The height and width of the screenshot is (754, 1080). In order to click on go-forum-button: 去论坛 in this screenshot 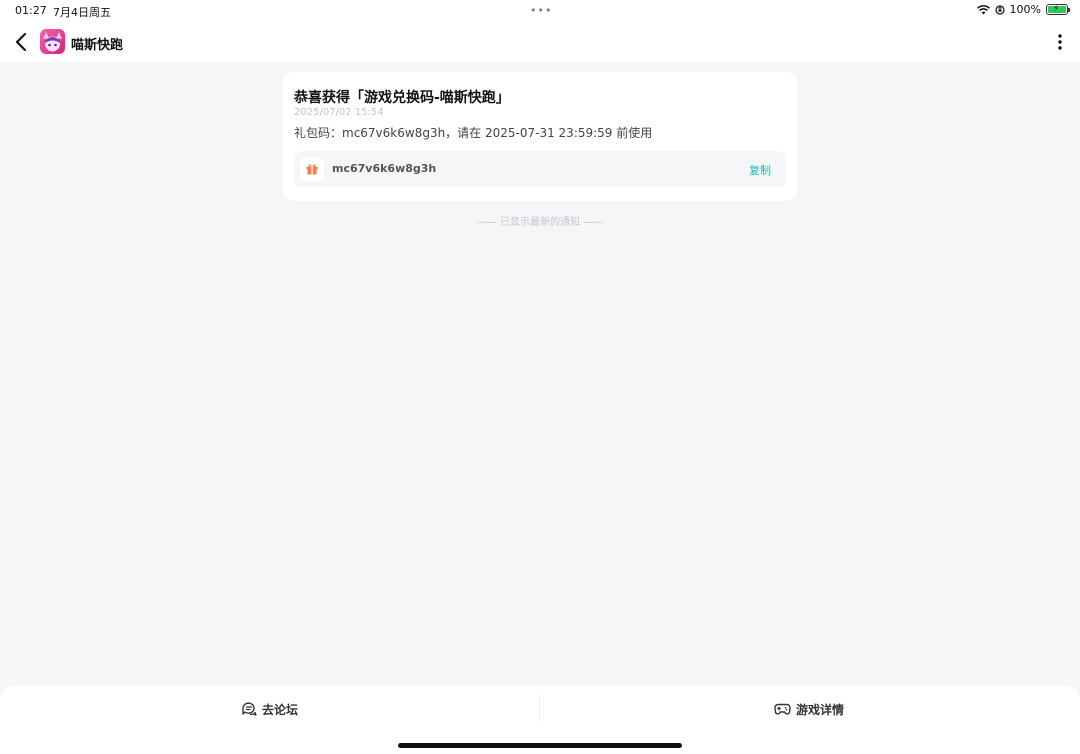, I will do `click(269, 709)`.